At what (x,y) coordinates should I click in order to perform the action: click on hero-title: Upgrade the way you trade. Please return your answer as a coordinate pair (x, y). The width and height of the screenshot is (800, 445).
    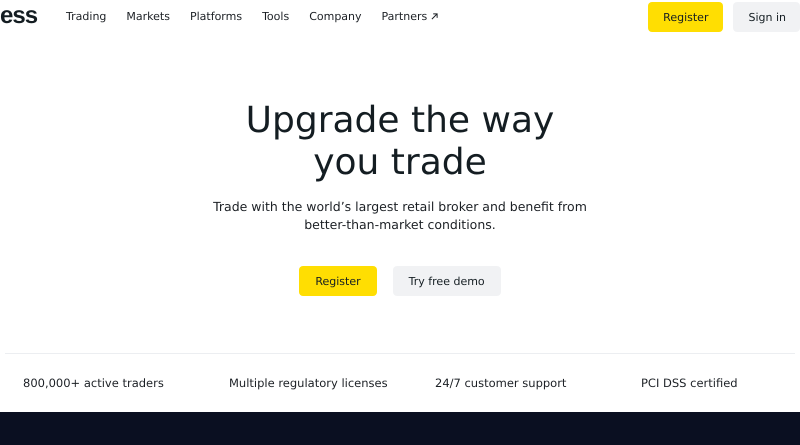
    Looking at the image, I should click on (400, 142).